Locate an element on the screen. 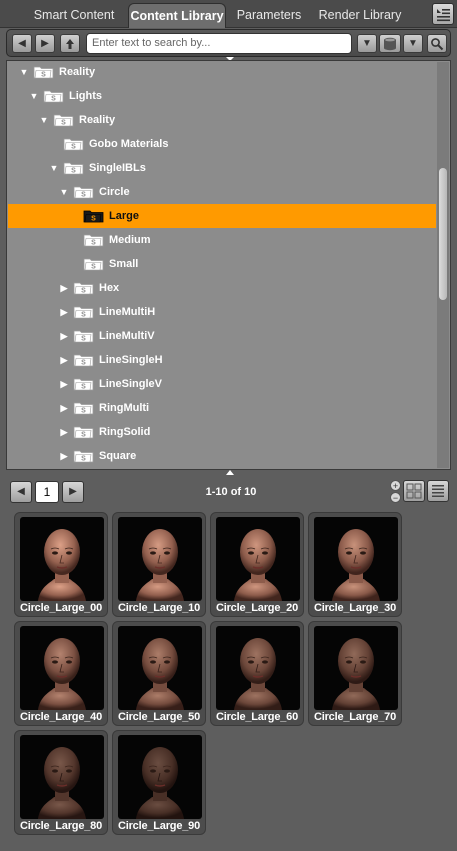  tab-parameters: Parameters is located at coordinates (269, 15).